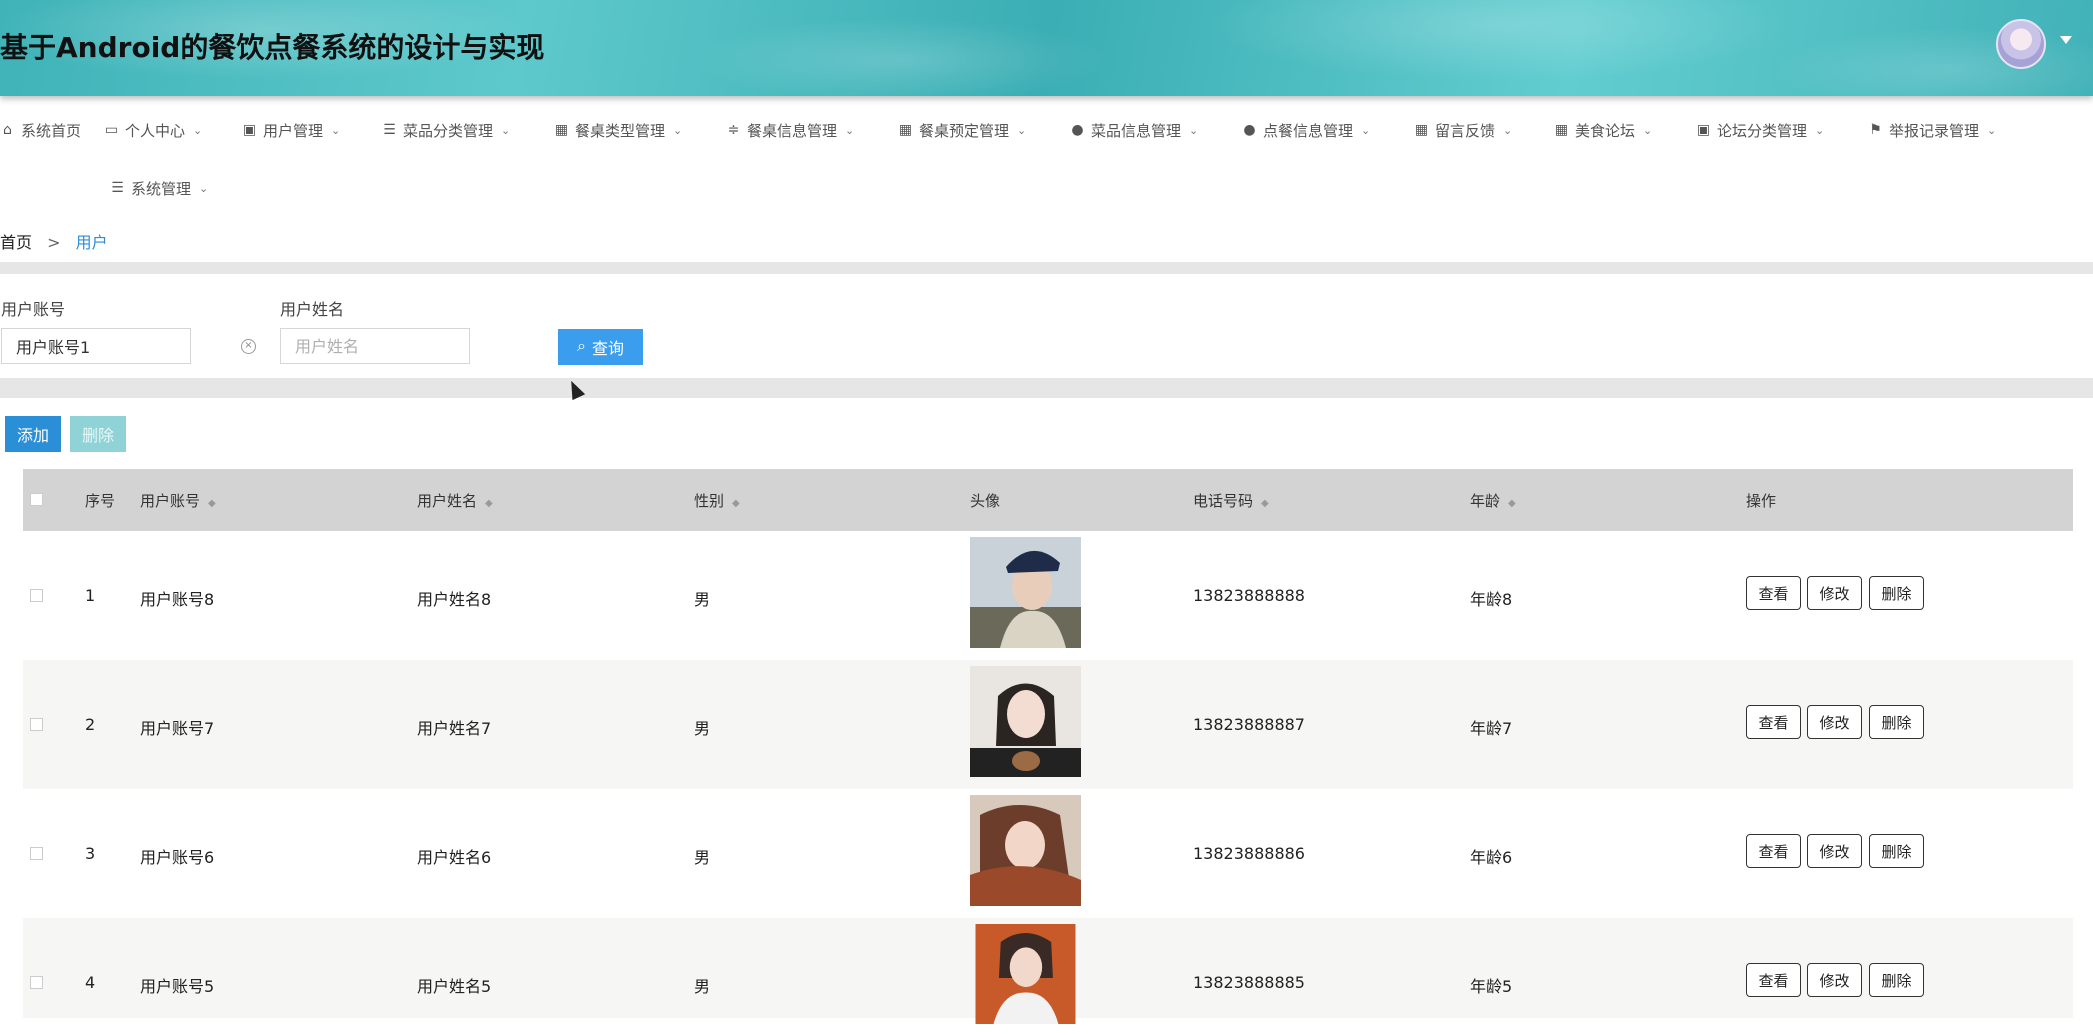 The height and width of the screenshot is (1035, 2093). Describe the element at coordinates (36, 499) in the screenshot. I see `select-all-checkbox` at that location.